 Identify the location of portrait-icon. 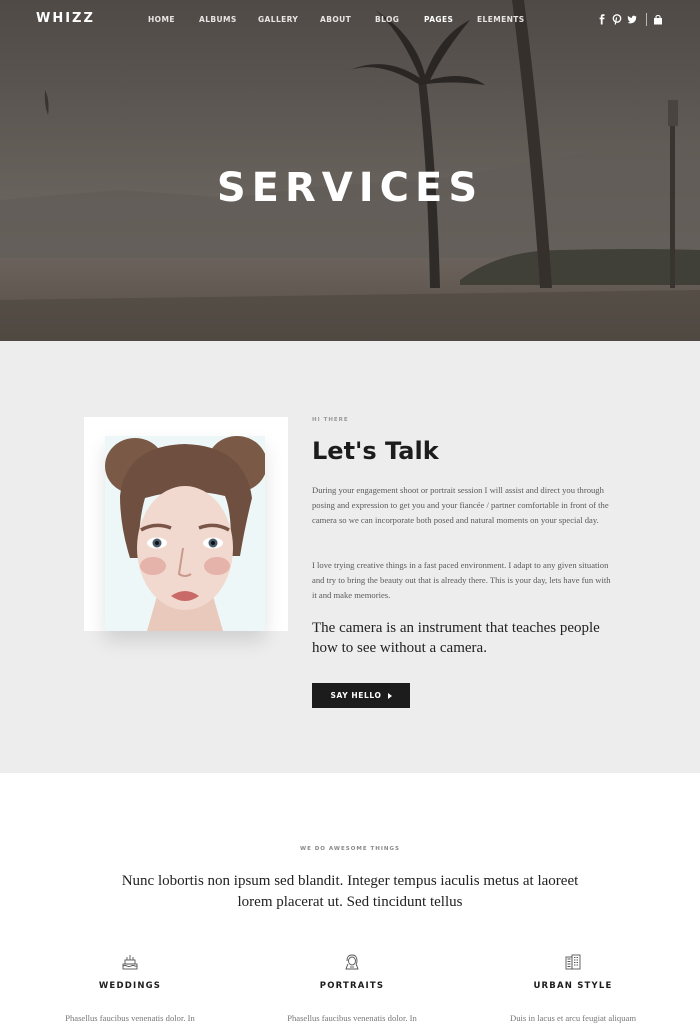
(352, 962).